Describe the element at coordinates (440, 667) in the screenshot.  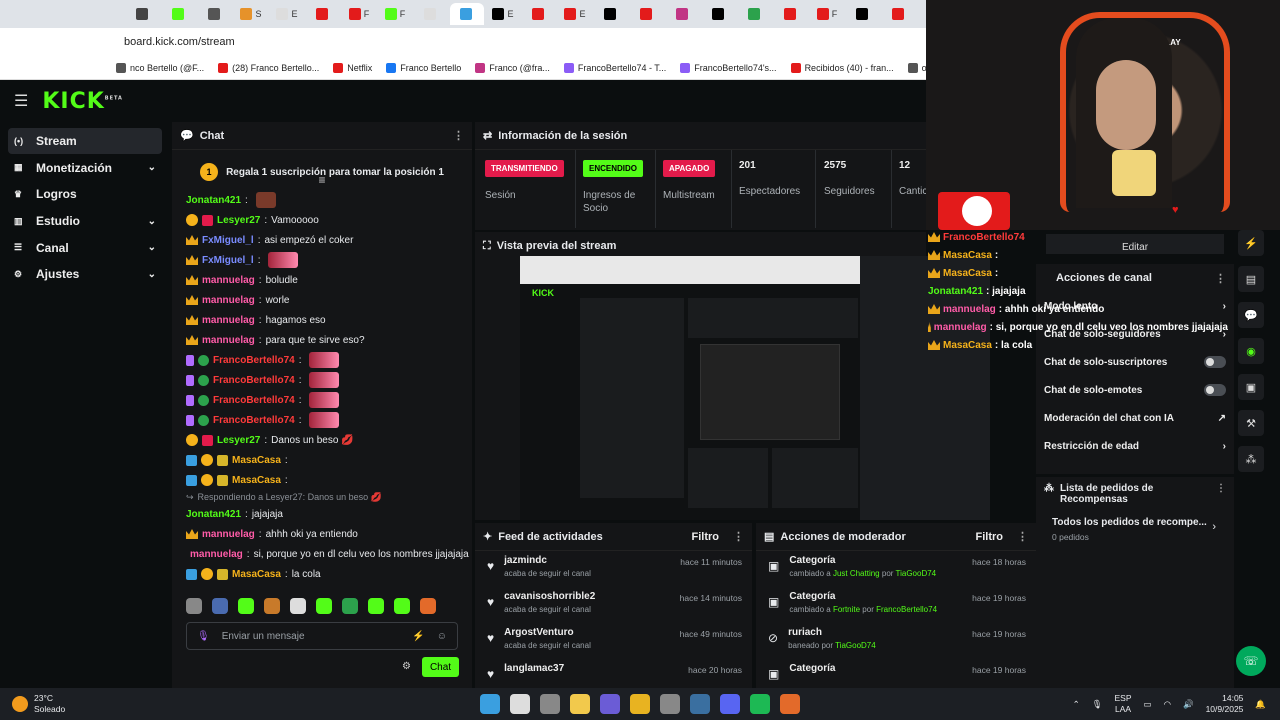
I see `chat-send-button: Chat` at that location.